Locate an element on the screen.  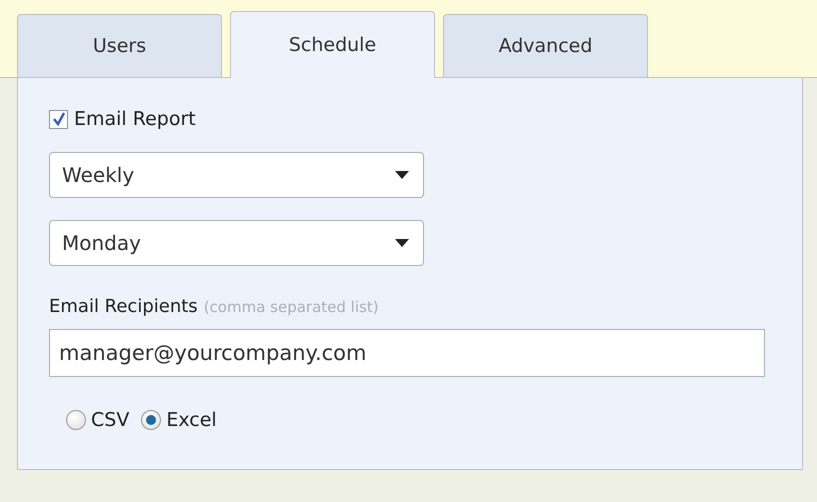
checkbox is located at coordinates (58, 119).